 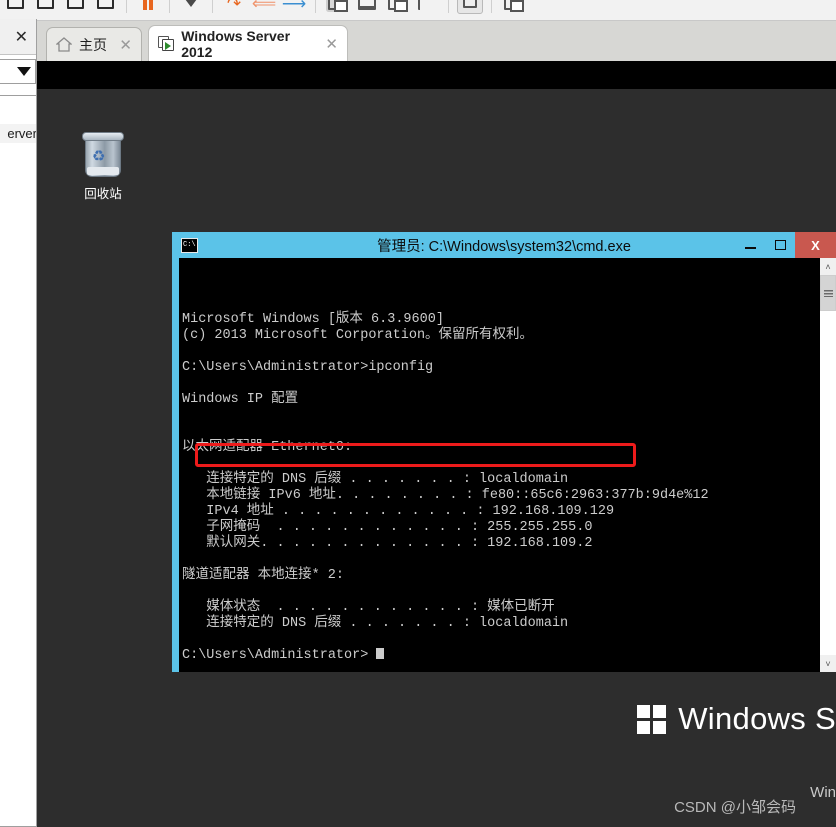 I want to click on cmd-left-edge, so click(x=175, y=465).